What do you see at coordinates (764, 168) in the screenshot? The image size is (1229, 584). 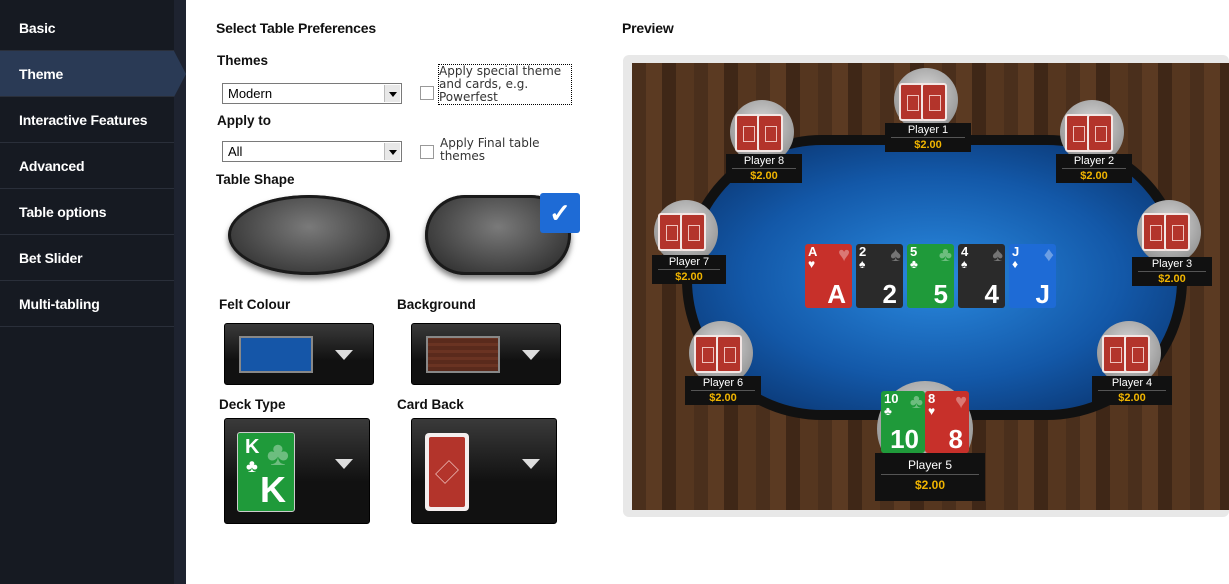 I see `player-8-plate: Player 8 $2.00` at bounding box center [764, 168].